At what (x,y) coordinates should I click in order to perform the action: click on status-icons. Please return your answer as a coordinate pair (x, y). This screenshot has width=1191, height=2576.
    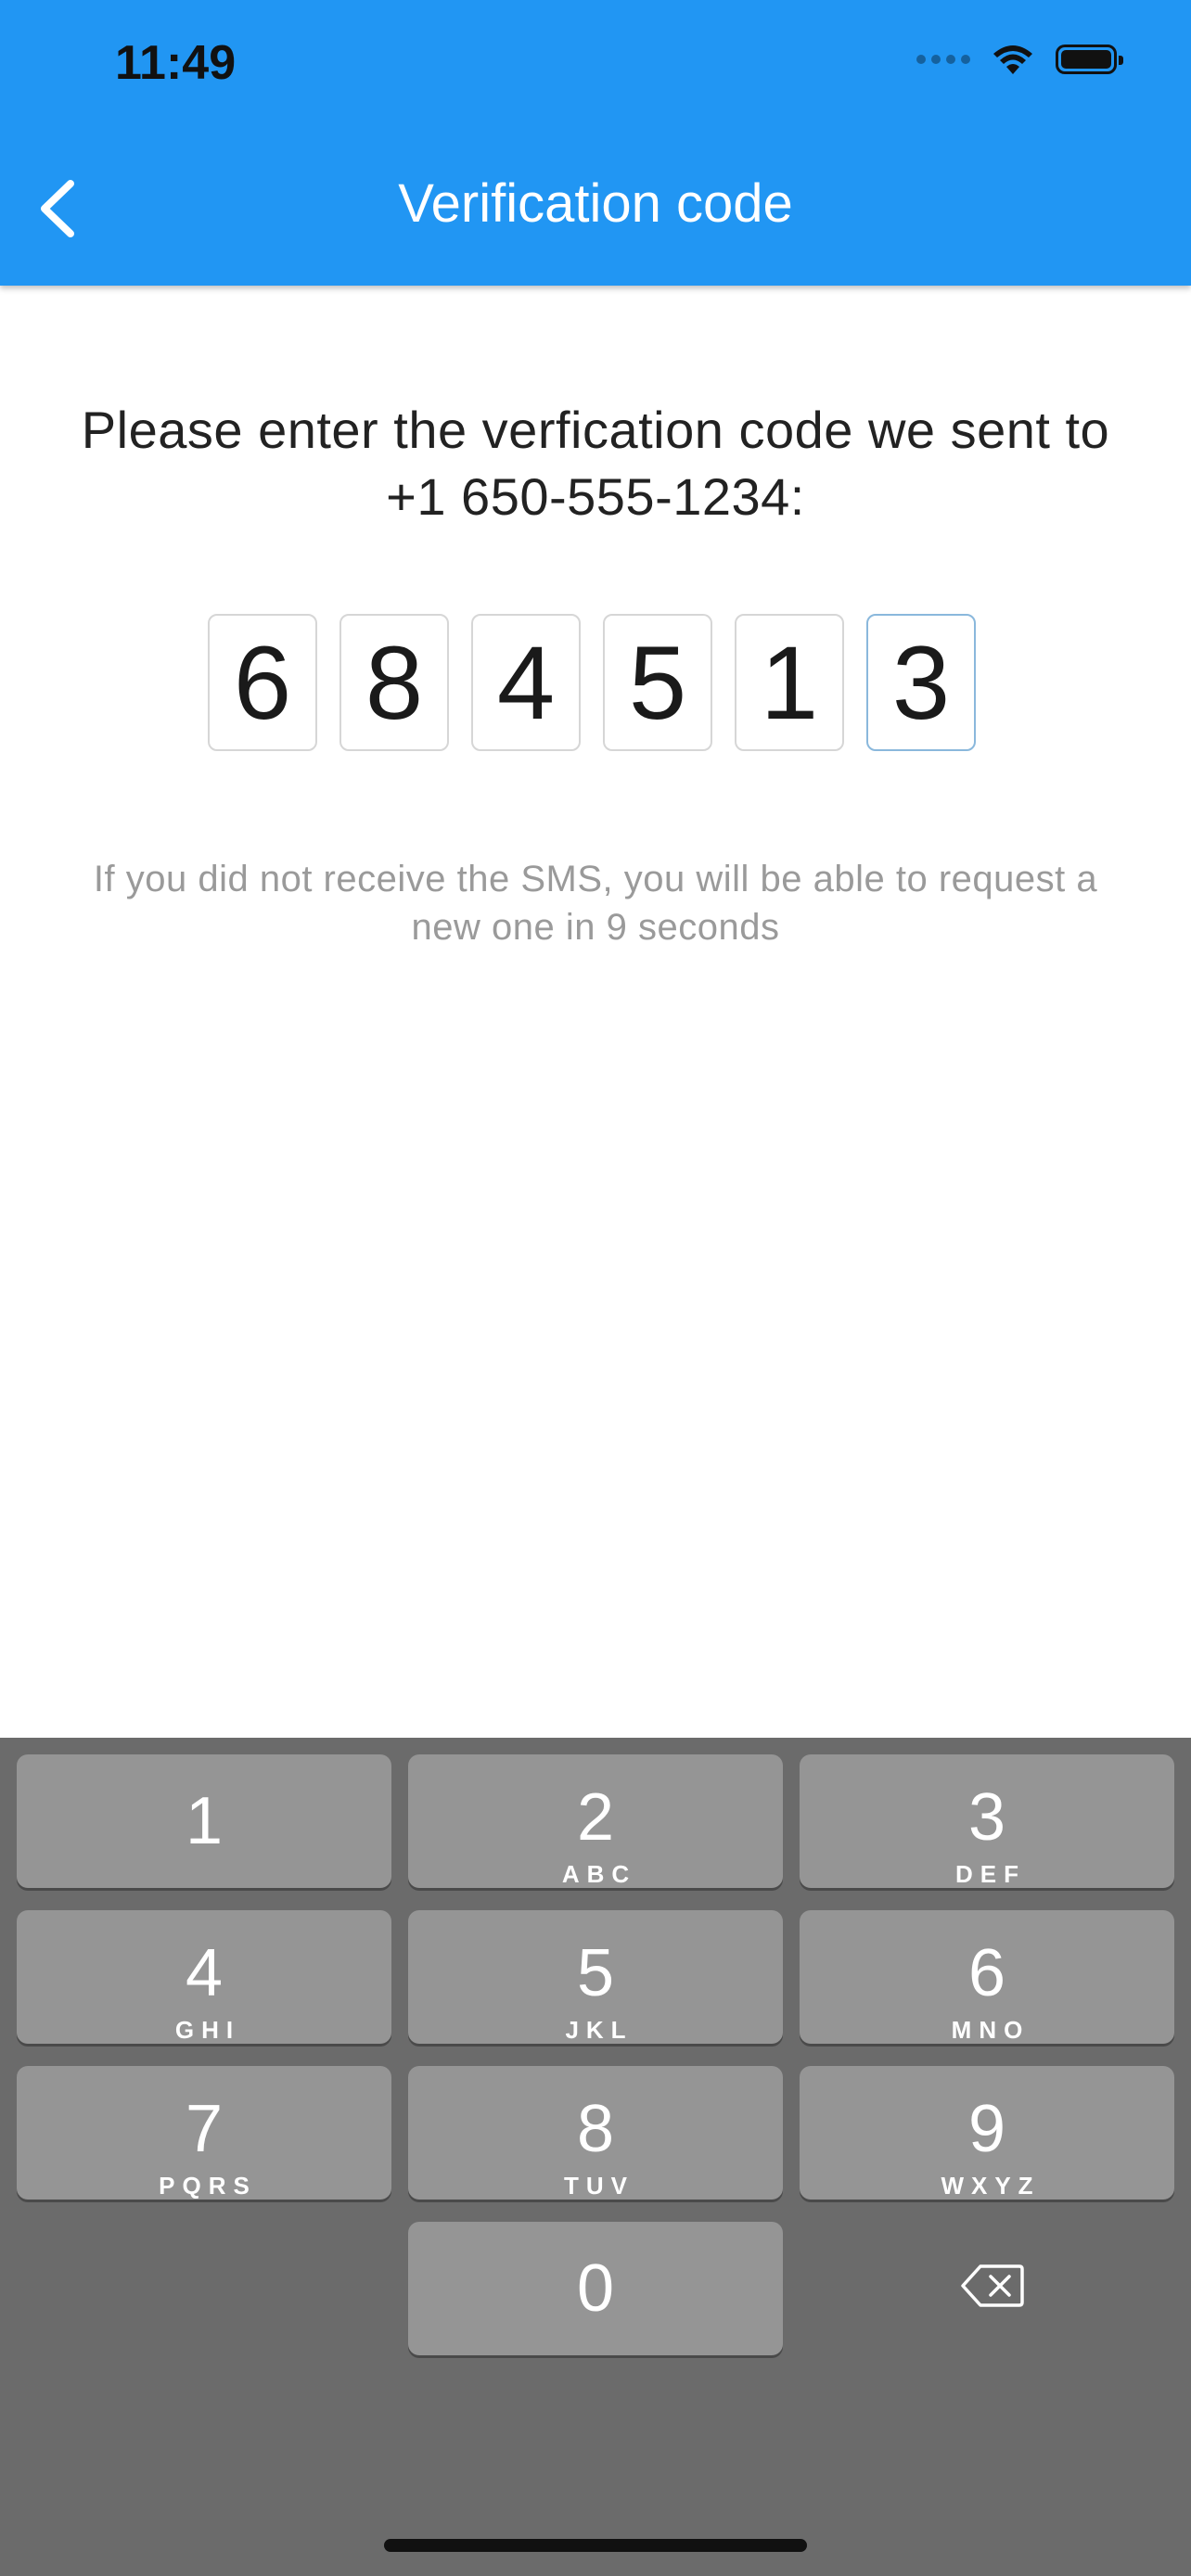
    Looking at the image, I should click on (1019, 59).